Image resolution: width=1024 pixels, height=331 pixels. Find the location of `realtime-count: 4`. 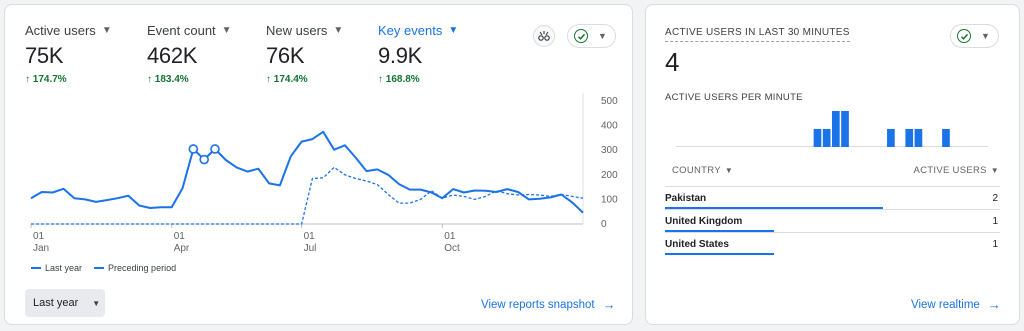

realtime-count: 4 is located at coordinates (672, 62).